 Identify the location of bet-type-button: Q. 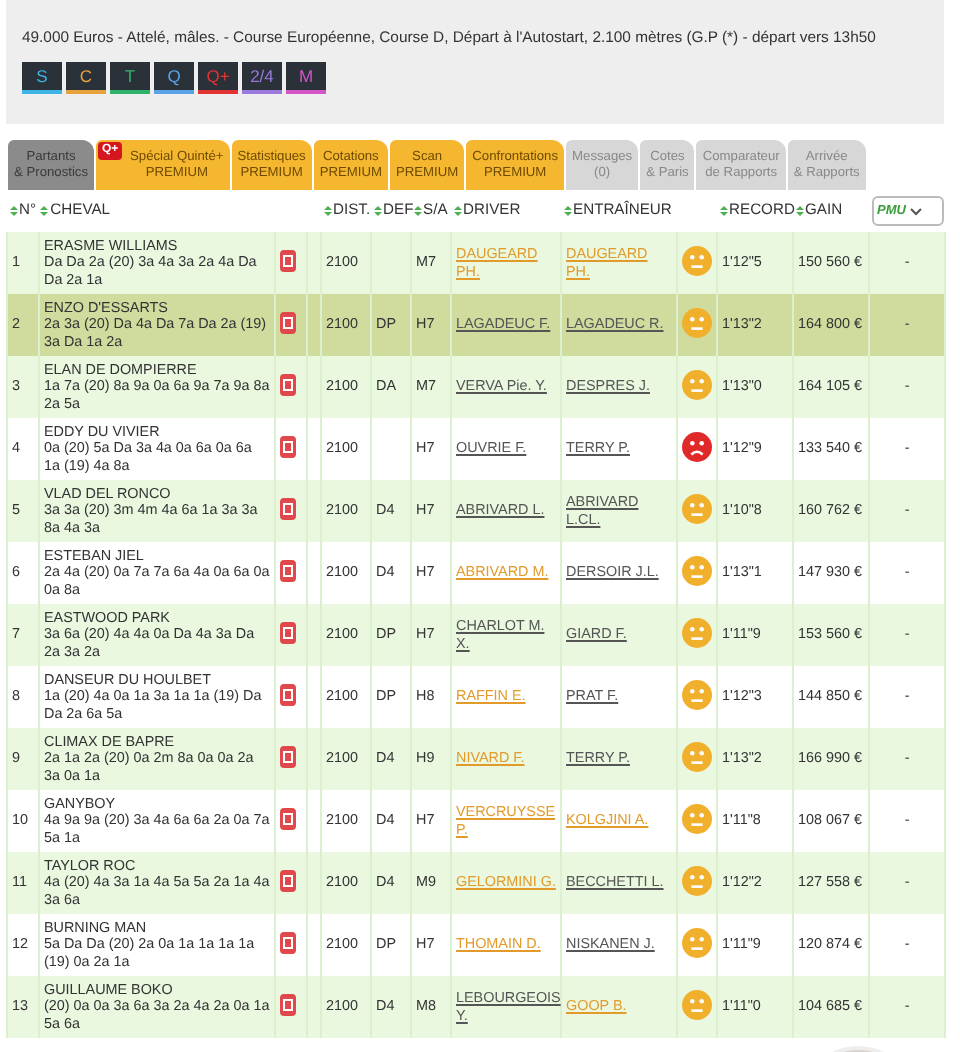
(174, 78).